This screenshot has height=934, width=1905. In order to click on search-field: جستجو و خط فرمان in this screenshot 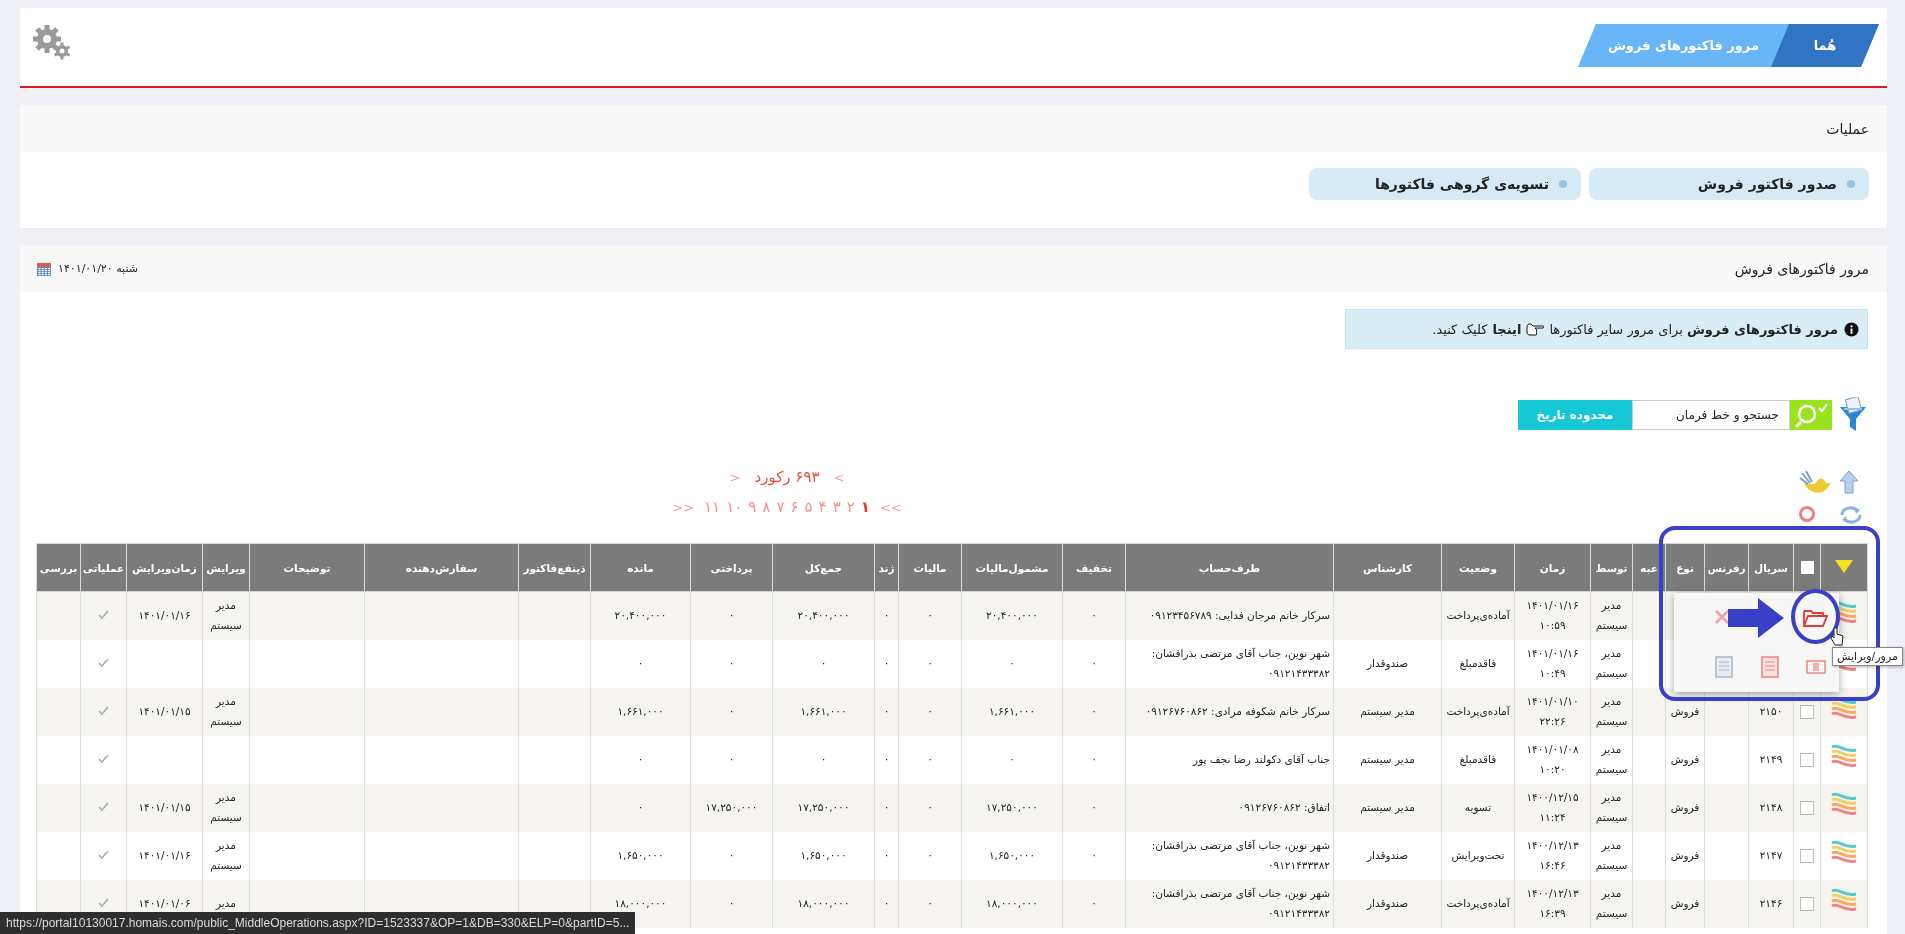, I will do `click(1711, 415)`.